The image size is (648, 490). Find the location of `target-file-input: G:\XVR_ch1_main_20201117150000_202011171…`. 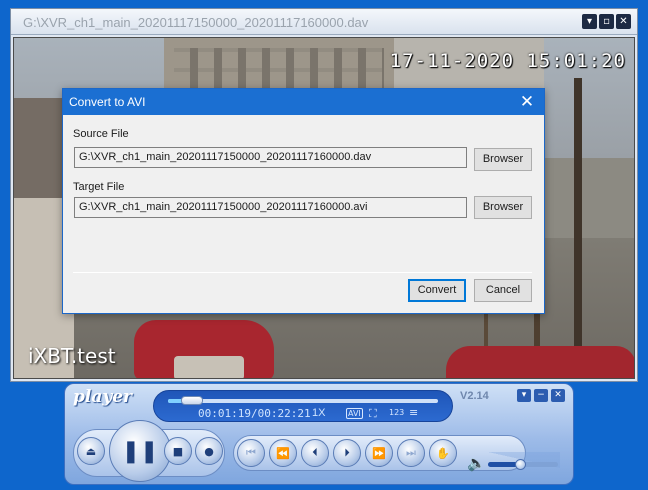

target-file-input: G:\XVR_ch1_main_20201117150000_202011171… is located at coordinates (270, 207).